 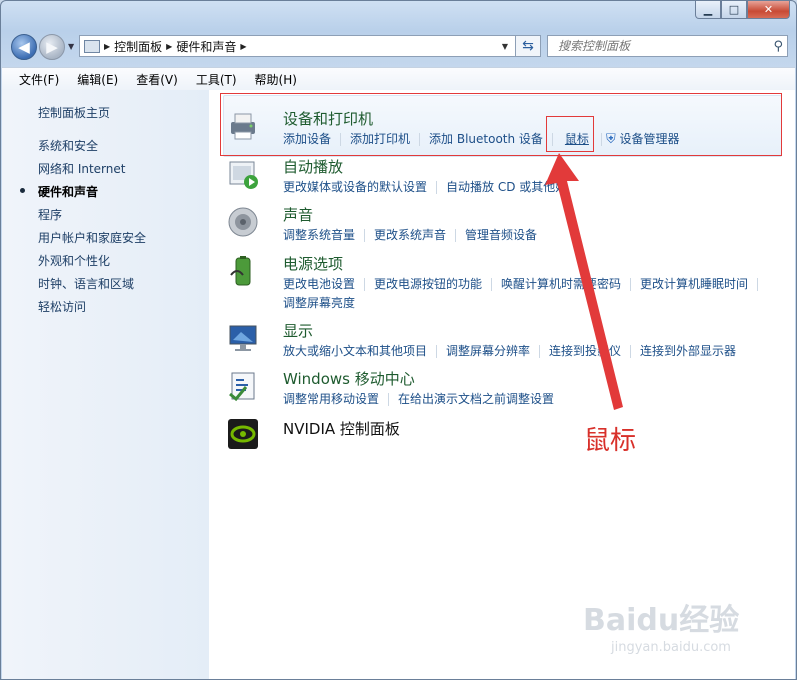 What do you see at coordinates (243, 434) in the screenshot?
I see `nvidia-icon` at bounding box center [243, 434].